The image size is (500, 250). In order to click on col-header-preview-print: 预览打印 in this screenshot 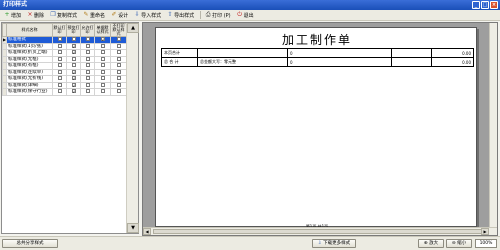, I will do `click(73, 30)`.